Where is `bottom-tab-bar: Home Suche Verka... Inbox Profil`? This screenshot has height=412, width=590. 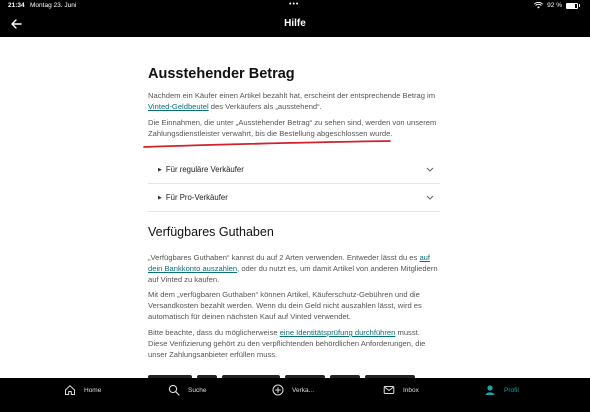
bottom-tab-bar: Home Suche Verka... Inbox Profil is located at coordinates (295, 395).